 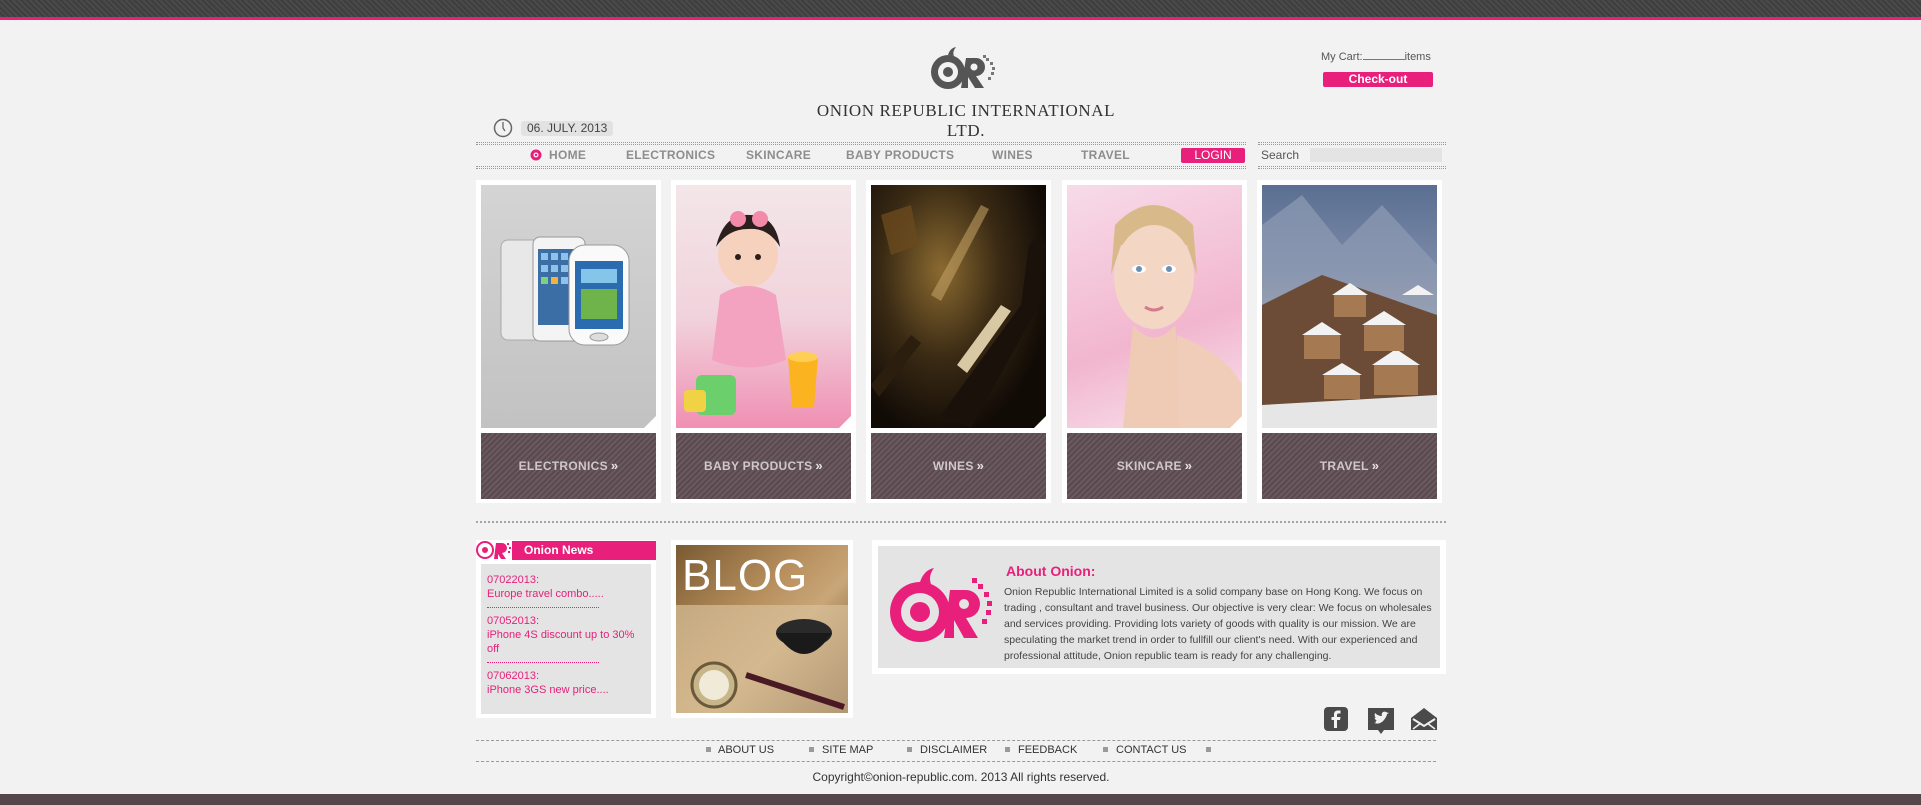 I want to click on footer-link-about-us: ABOUT US, so click(x=746, y=750).